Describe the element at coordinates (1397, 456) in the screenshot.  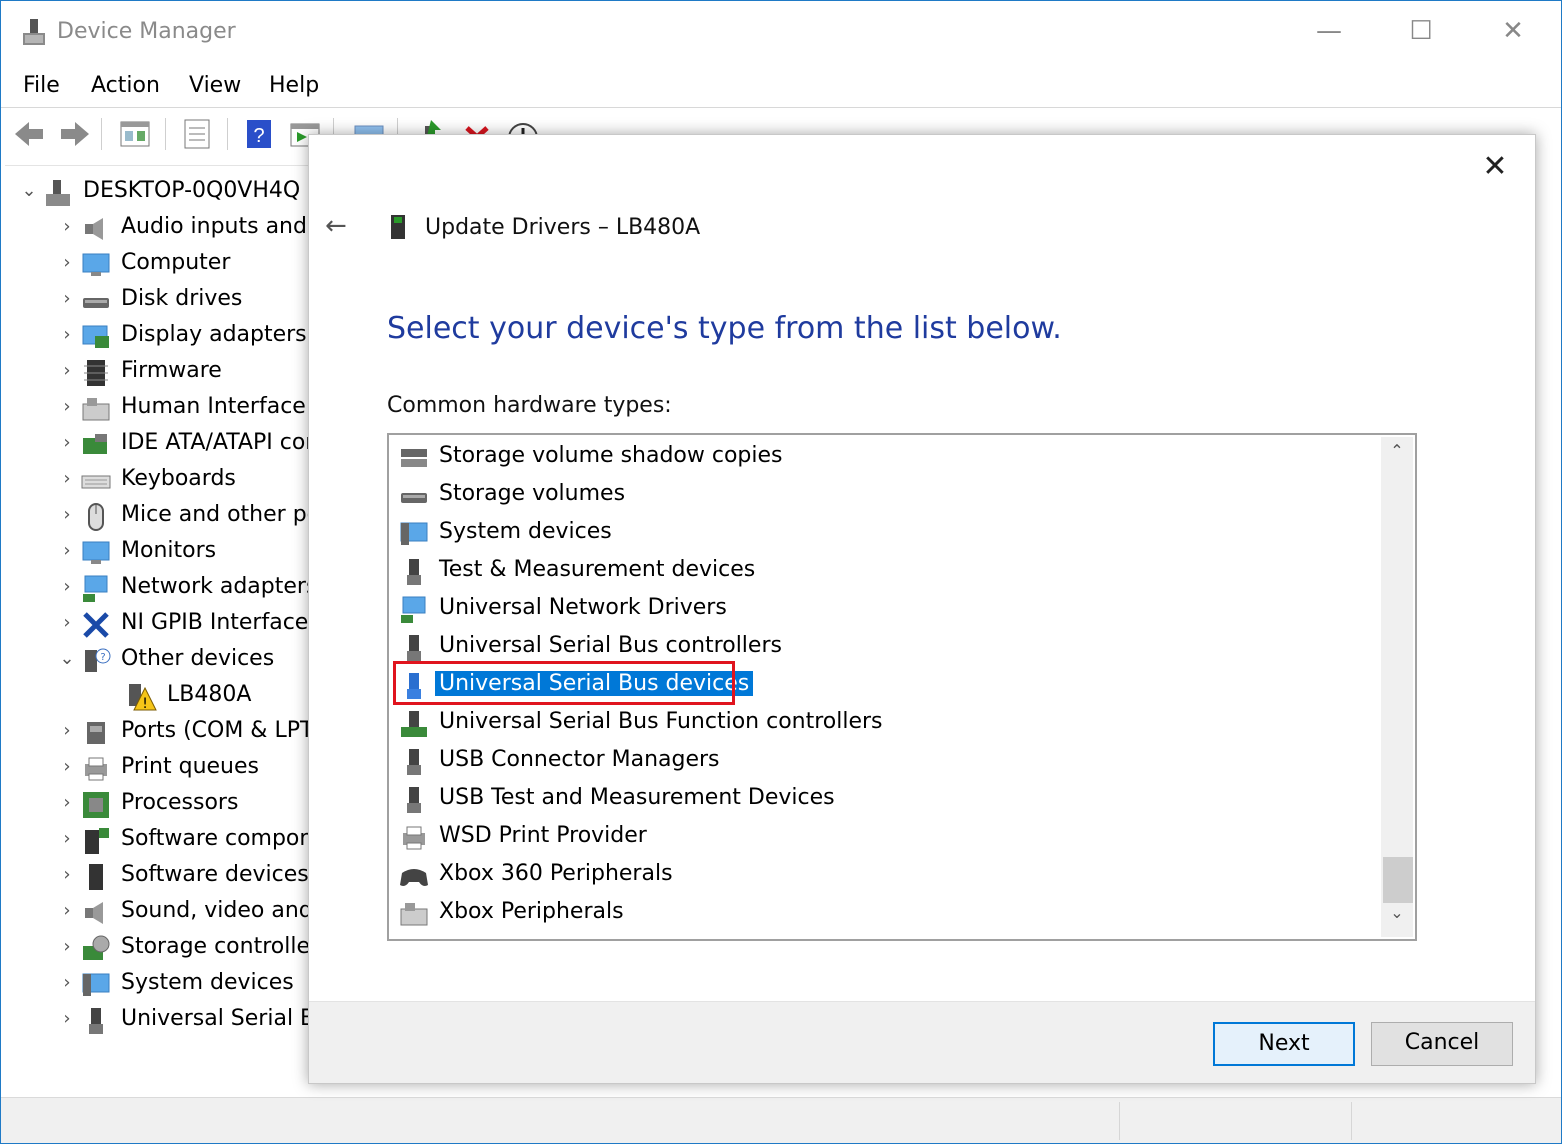
I see `scroll-up-icon: ⌃` at that location.